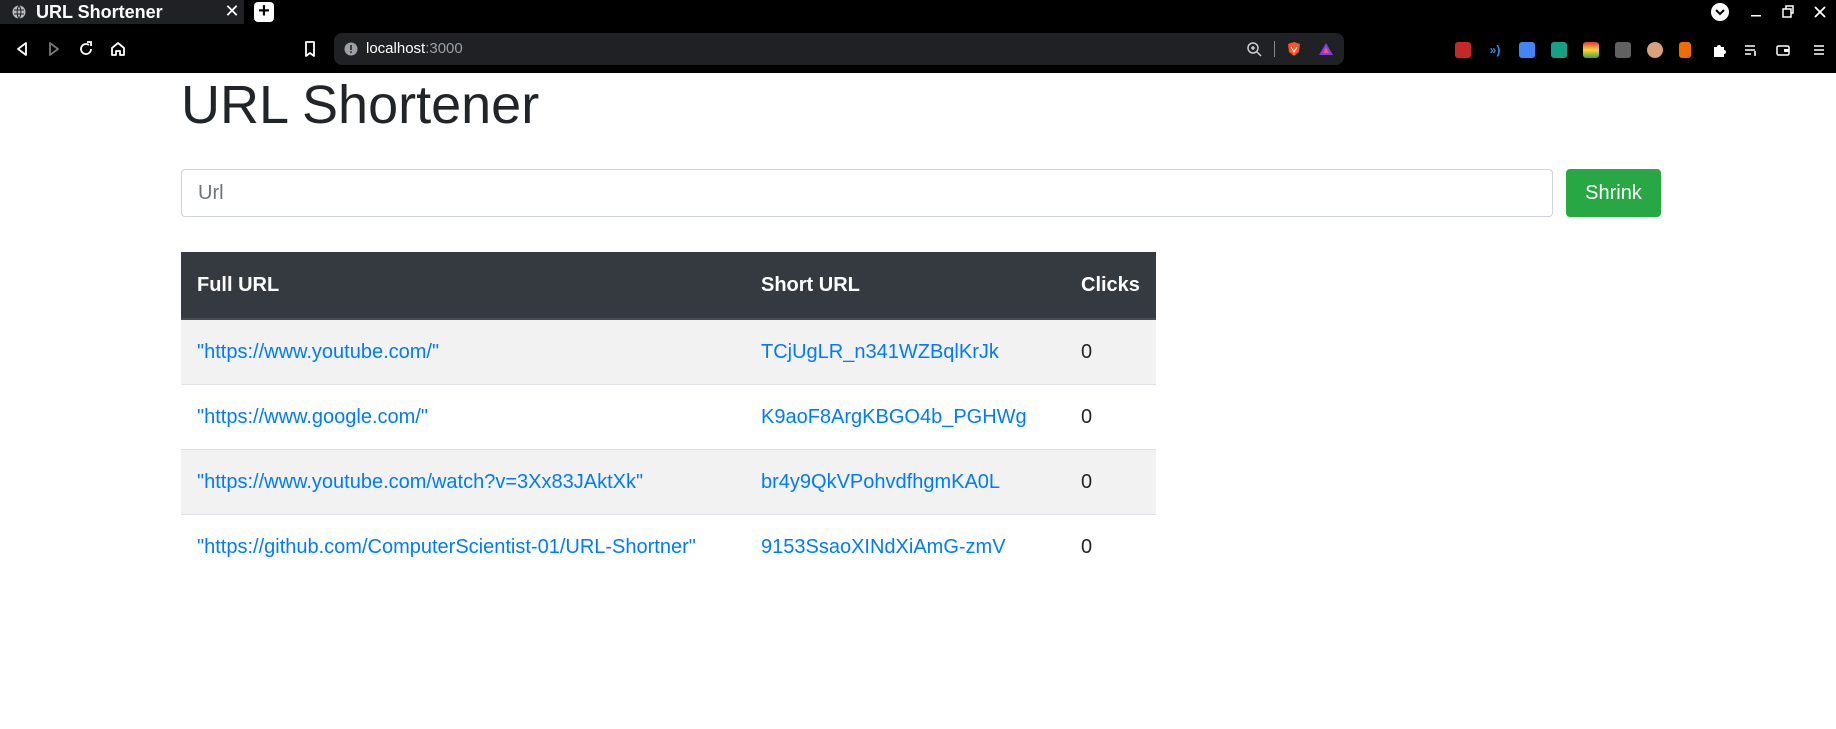  Describe the element at coordinates (1274, 49) in the screenshot. I see `address-divider` at that location.